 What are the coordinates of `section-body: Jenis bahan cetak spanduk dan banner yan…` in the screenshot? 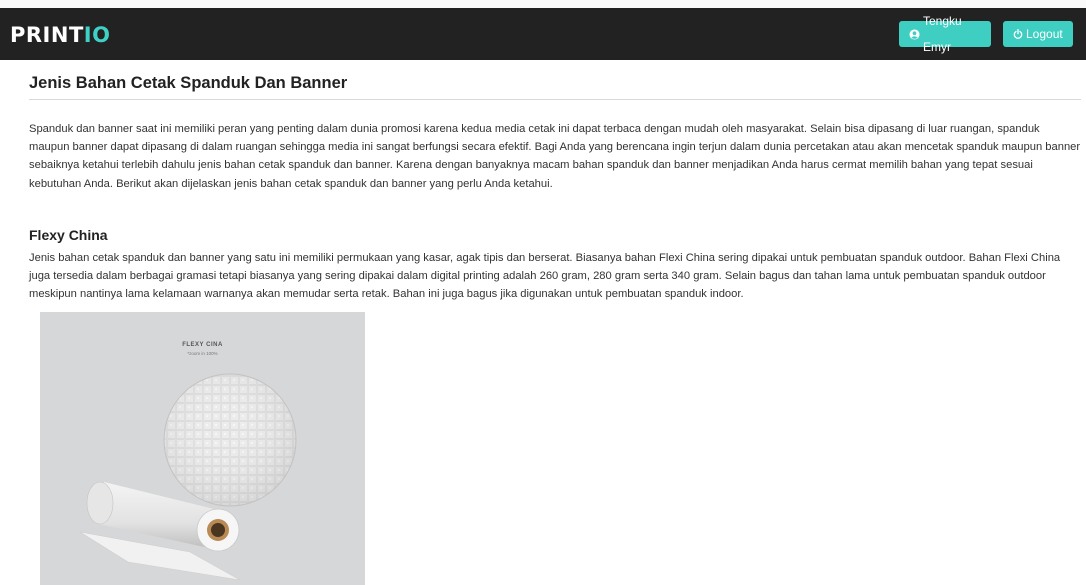 It's located at (545, 276).